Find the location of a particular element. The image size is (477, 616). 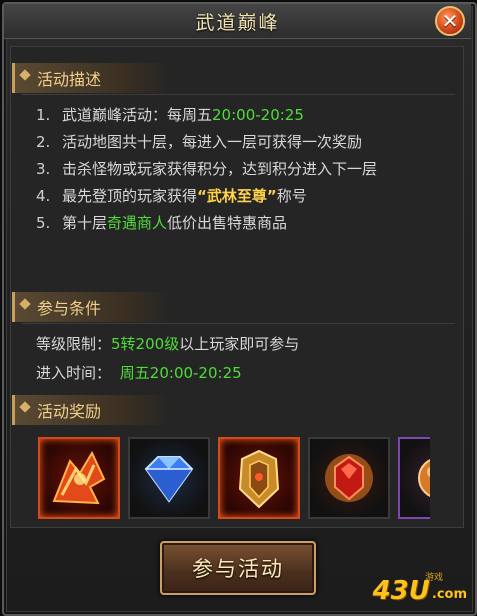

section-rewards-header: 活动奖励 is located at coordinates (92, 410).